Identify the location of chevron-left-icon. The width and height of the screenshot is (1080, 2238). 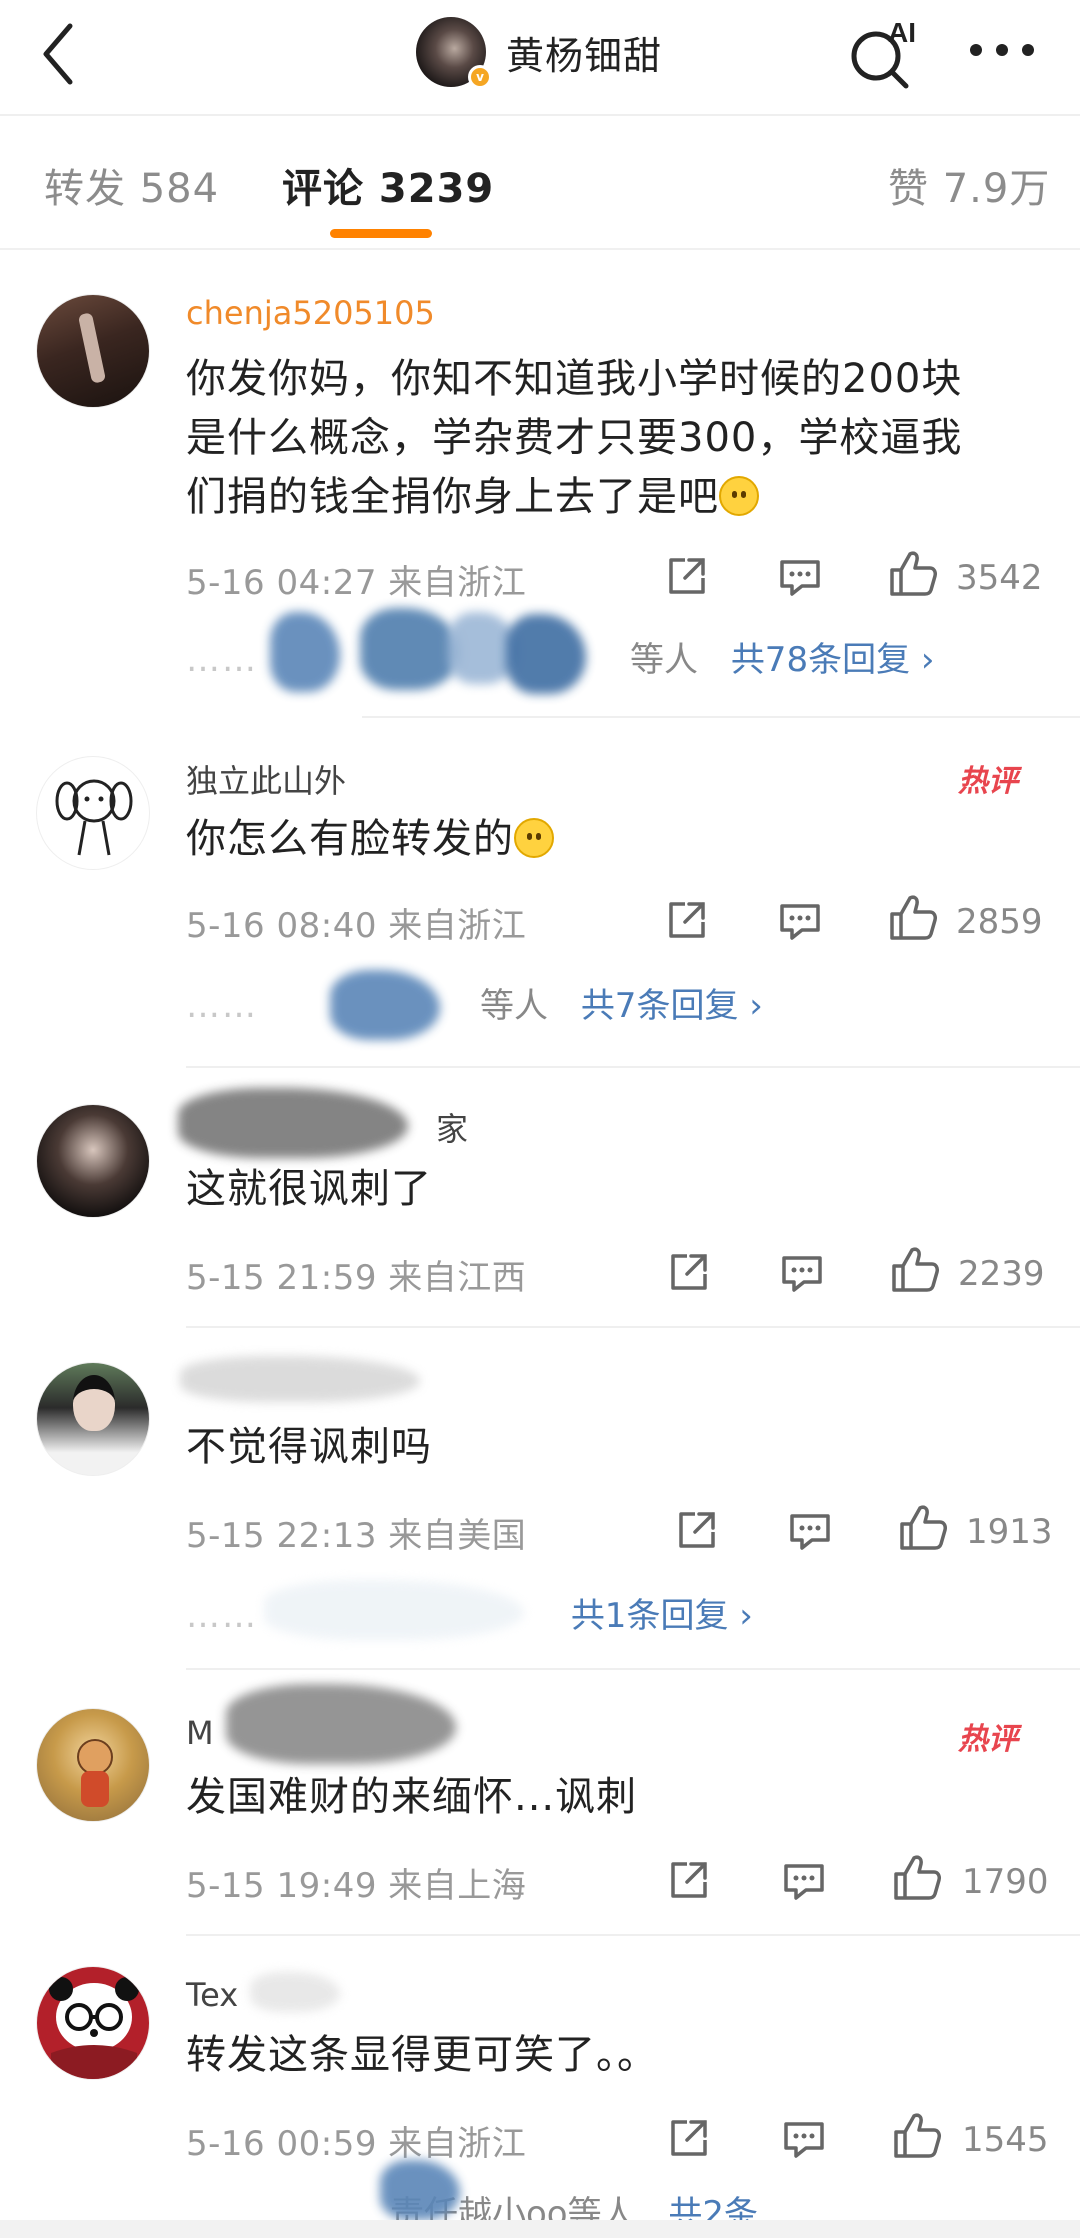
(58, 54).